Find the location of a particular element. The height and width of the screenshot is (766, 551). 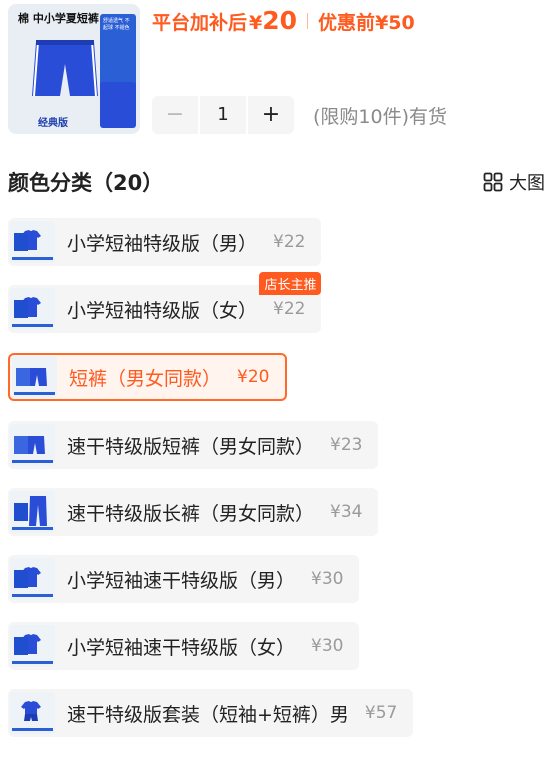

color-option: 小学短袖速干特级版（女） ¥30 is located at coordinates (184, 646).